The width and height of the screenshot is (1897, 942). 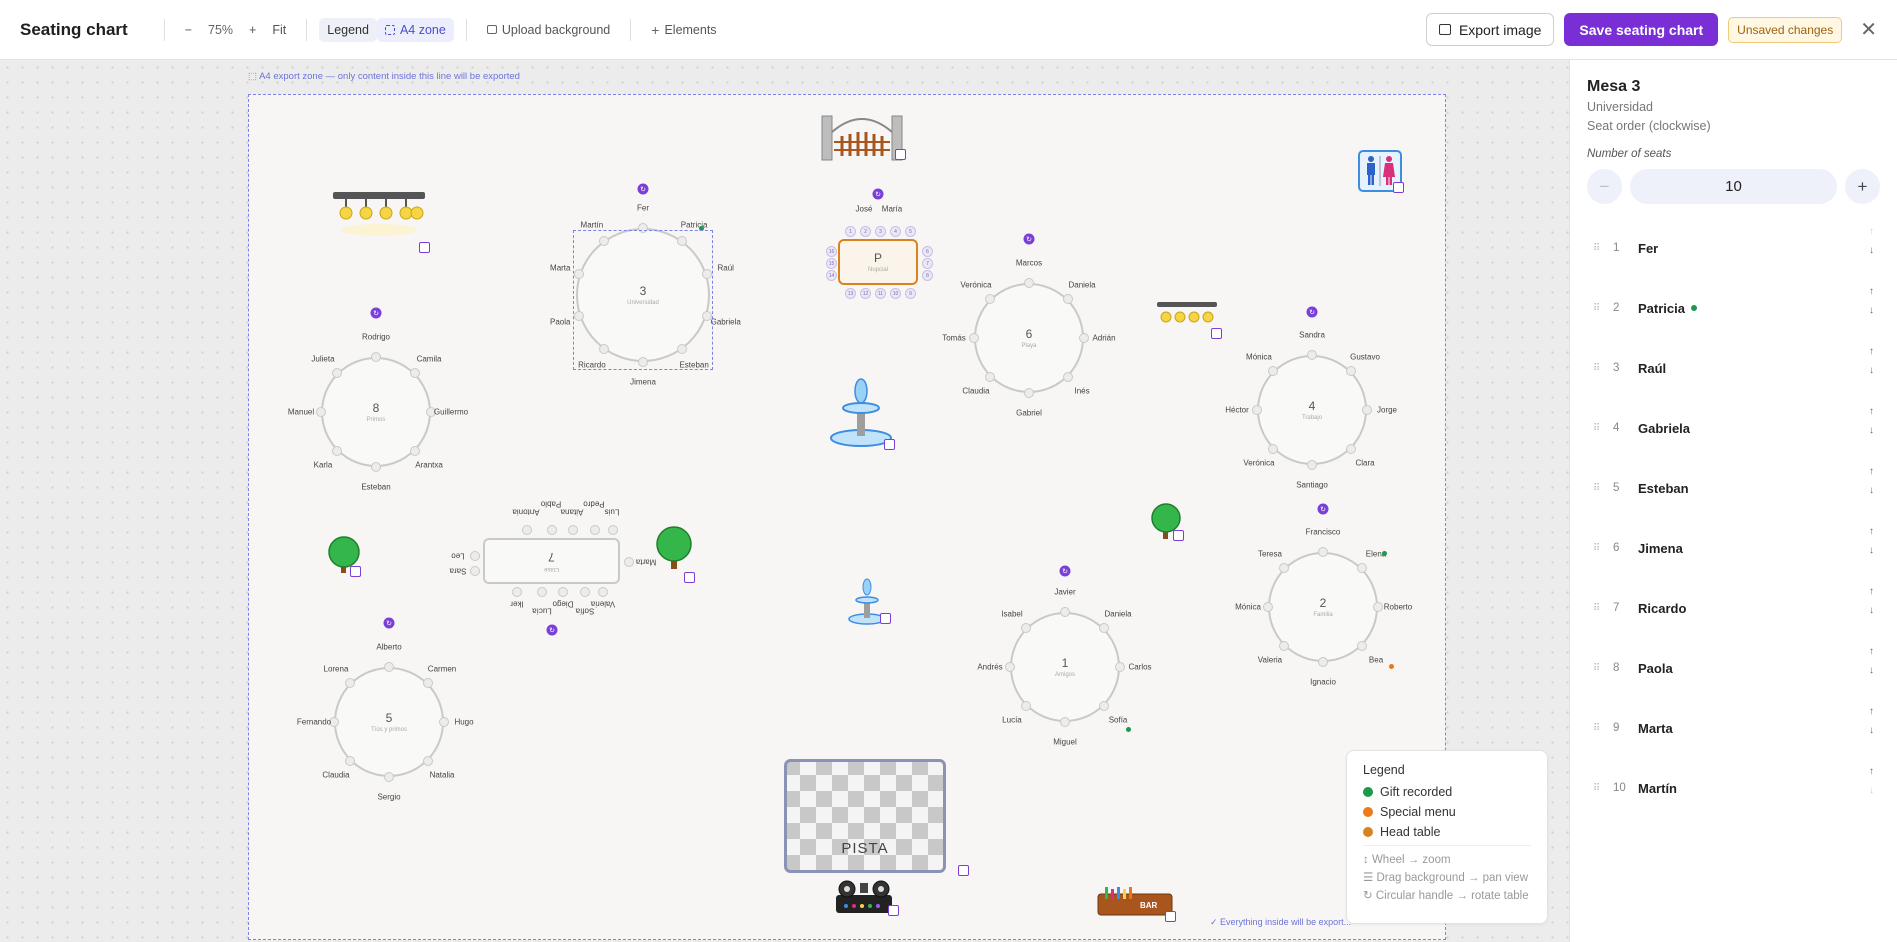 What do you see at coordinates (865, 231) in the screenshot?
I see `head-seat: 2` at bounding box center [865, 231].